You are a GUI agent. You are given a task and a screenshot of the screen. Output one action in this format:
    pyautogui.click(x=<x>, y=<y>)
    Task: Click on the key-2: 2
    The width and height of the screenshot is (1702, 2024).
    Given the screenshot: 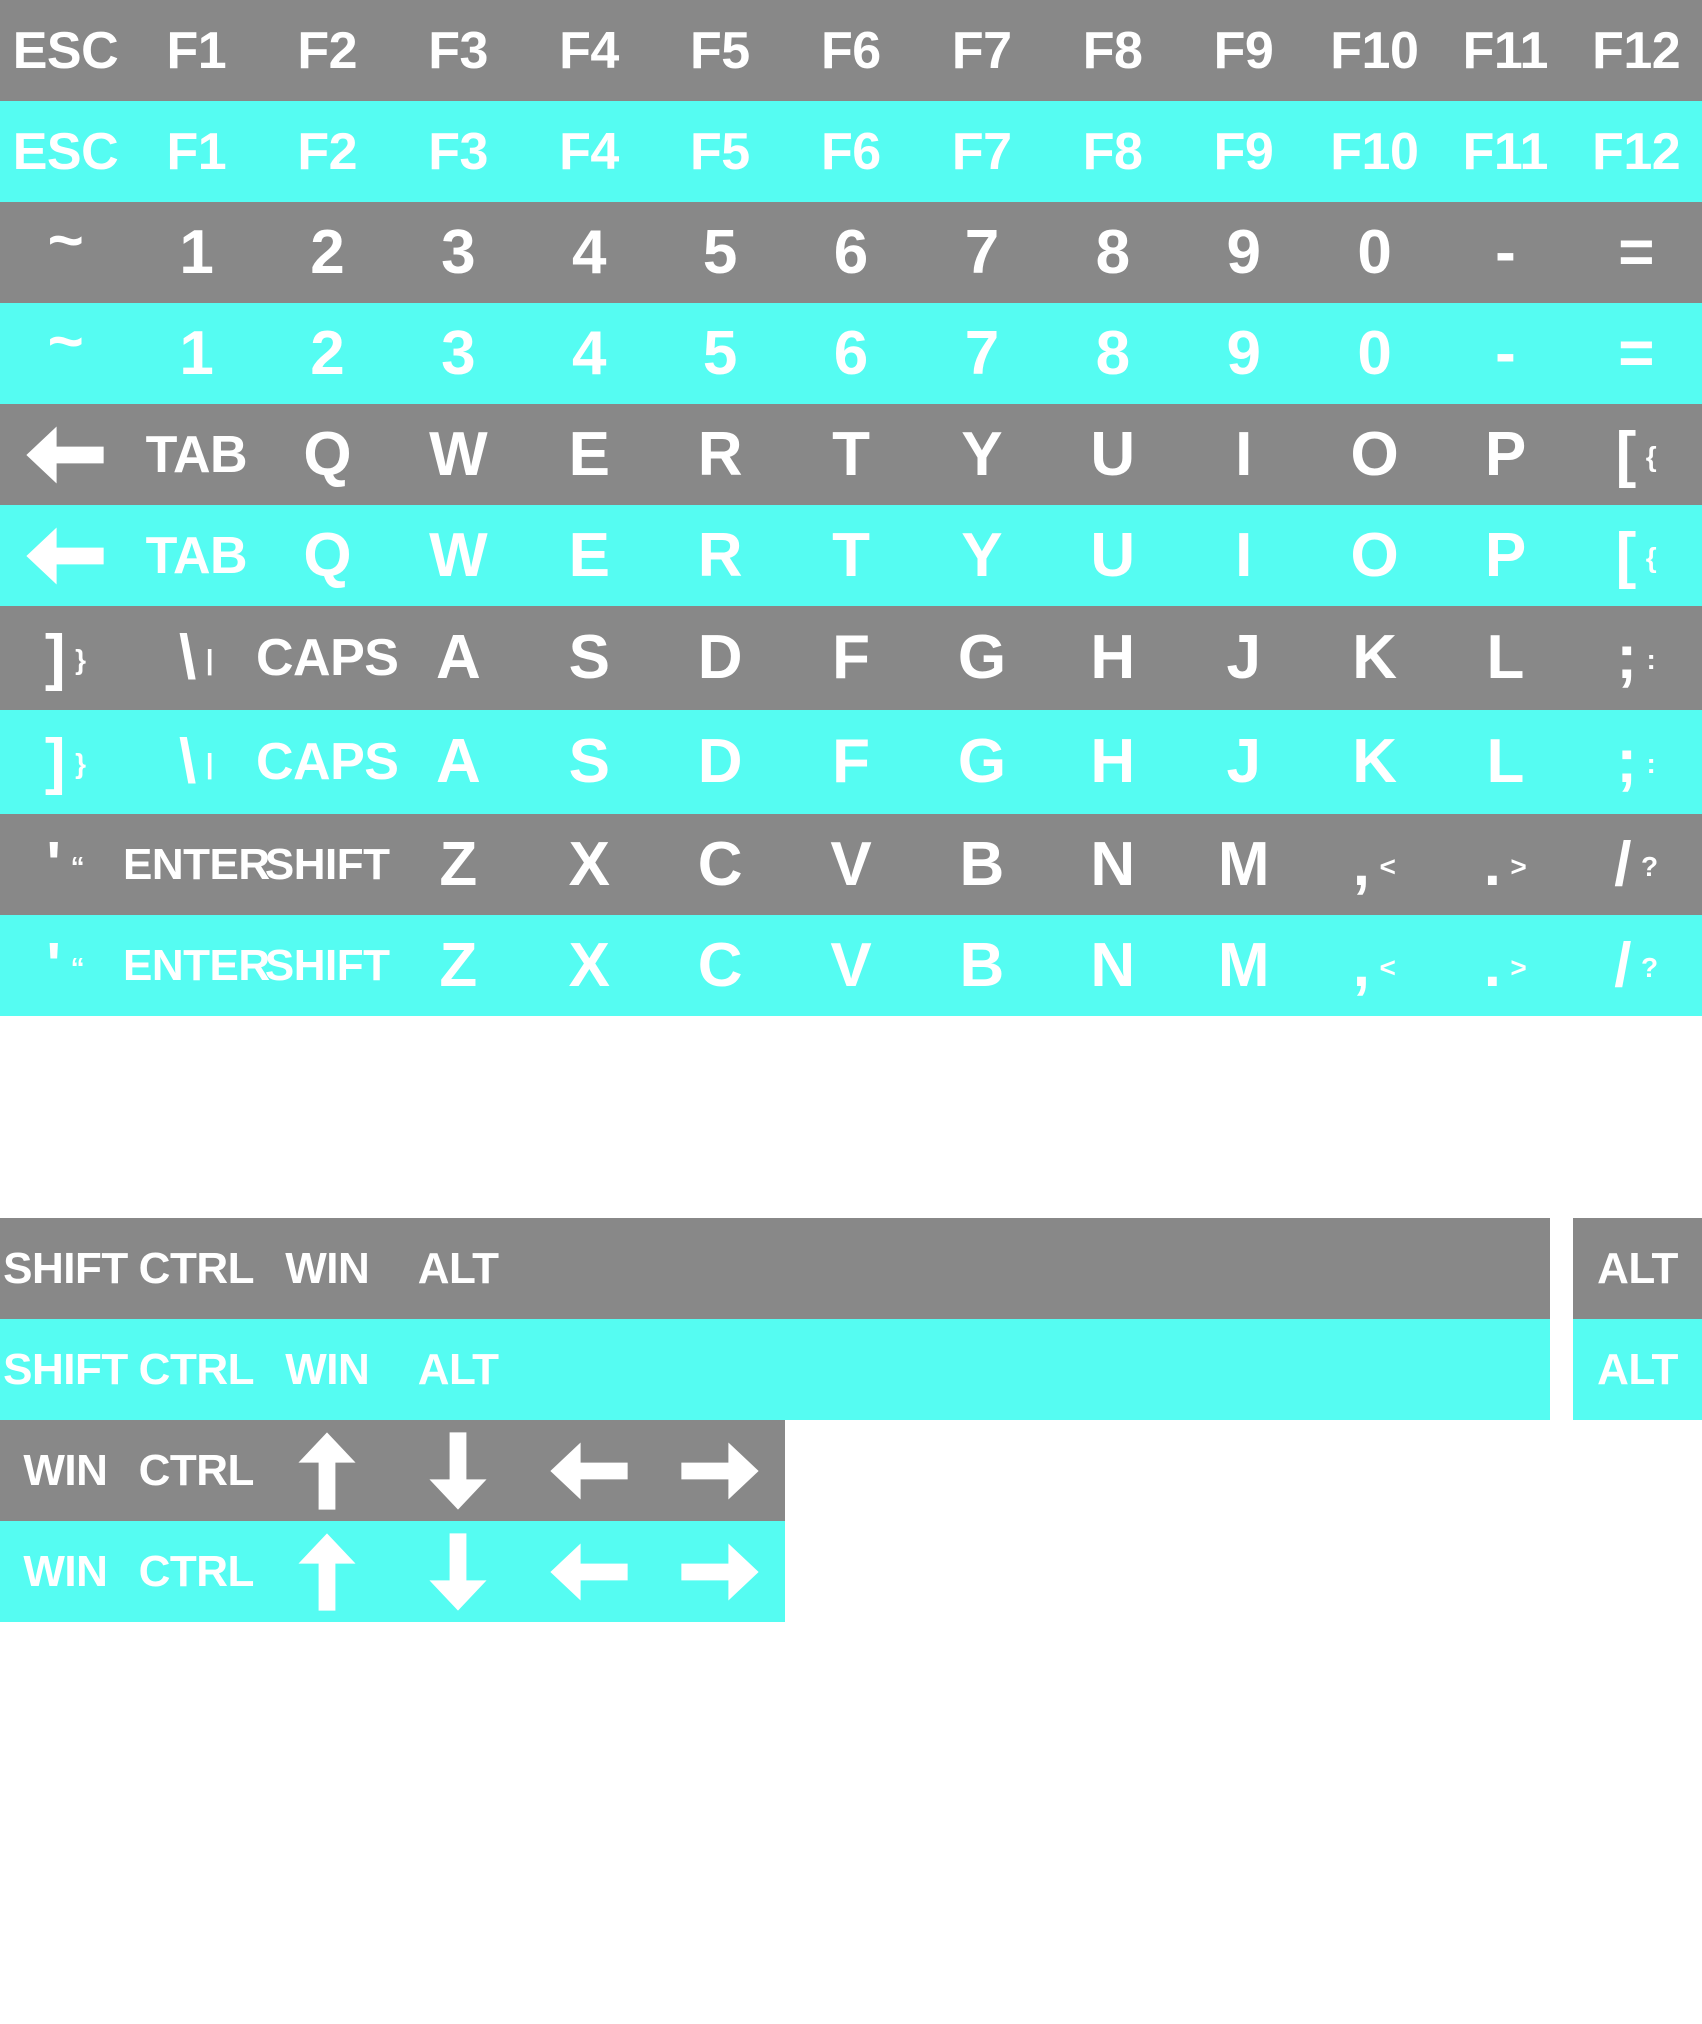 What is the action you would take?
    pyautogui.click(x=327, y=252)
    